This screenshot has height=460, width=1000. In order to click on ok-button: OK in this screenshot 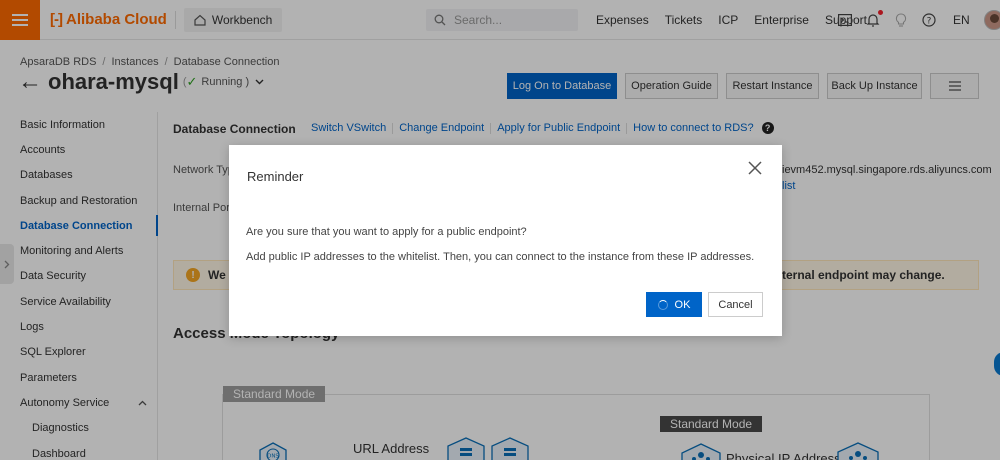, I will do `click(674, 304)`.